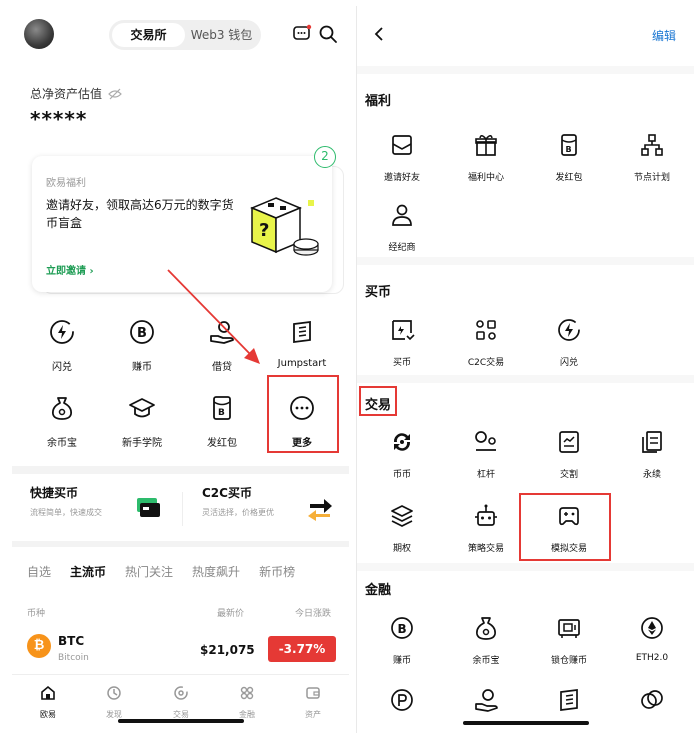  What do you see at coordinates (569, 628) in the screenshot?
I see `safe-icon` at bounding box center [569, 628].